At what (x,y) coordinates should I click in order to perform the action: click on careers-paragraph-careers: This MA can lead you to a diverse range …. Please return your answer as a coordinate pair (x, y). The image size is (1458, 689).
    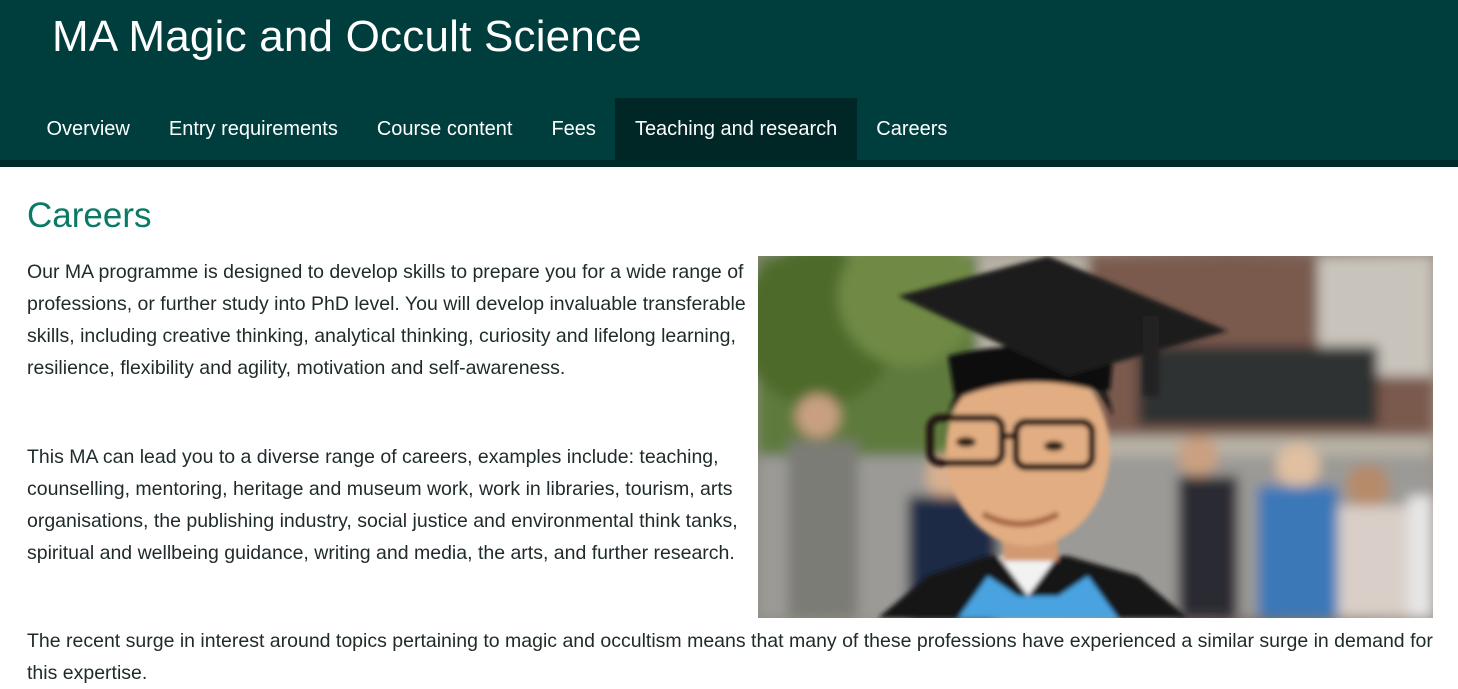
    Looking at the image, I should click on (382, 505).